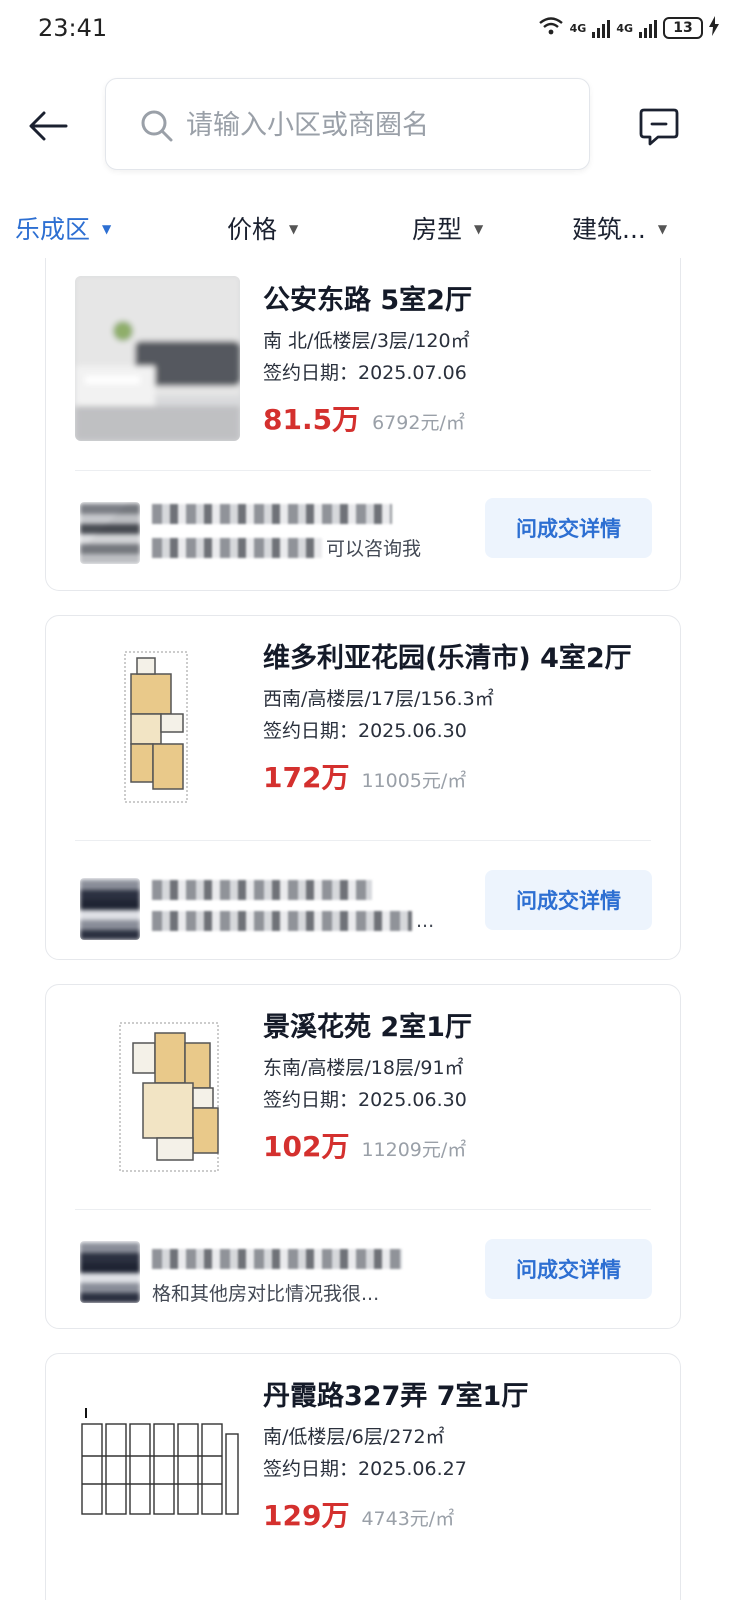 This screenshot has height=1600, width=741. I want to click on back-button, so click(48, 126).